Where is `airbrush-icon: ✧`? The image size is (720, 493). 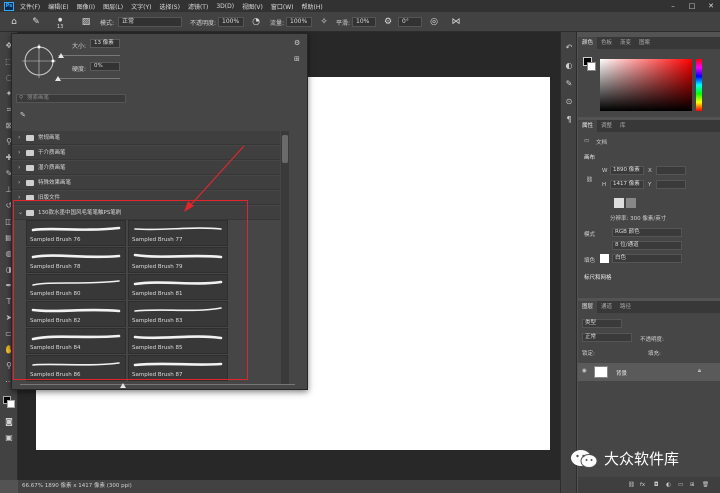
airbrush-icon: ✧ is located at coordinates (324, 22).